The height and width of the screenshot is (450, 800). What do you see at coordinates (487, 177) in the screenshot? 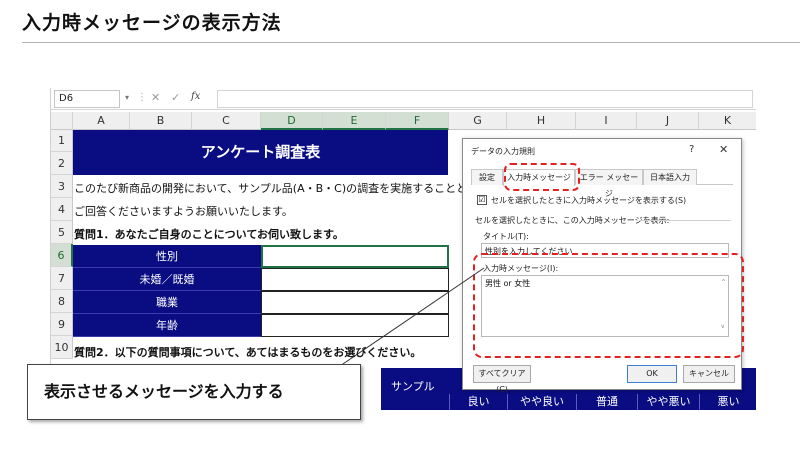
I see `tab-settings: 設定` at bounding box center [487, 177].